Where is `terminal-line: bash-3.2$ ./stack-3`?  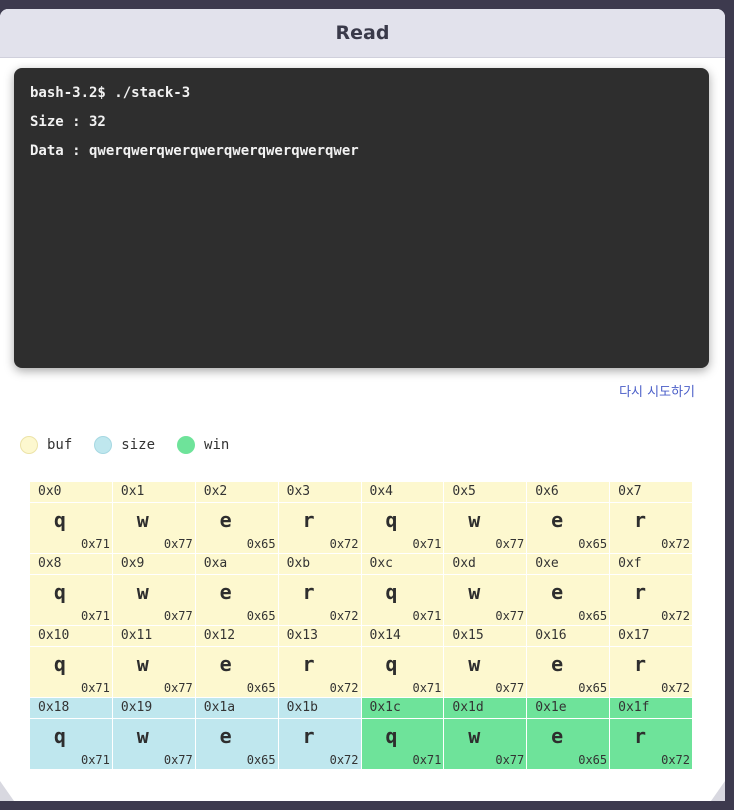 terminal-line: bash-3.2$ ./stack-3 is located at coordinates (110, 93).